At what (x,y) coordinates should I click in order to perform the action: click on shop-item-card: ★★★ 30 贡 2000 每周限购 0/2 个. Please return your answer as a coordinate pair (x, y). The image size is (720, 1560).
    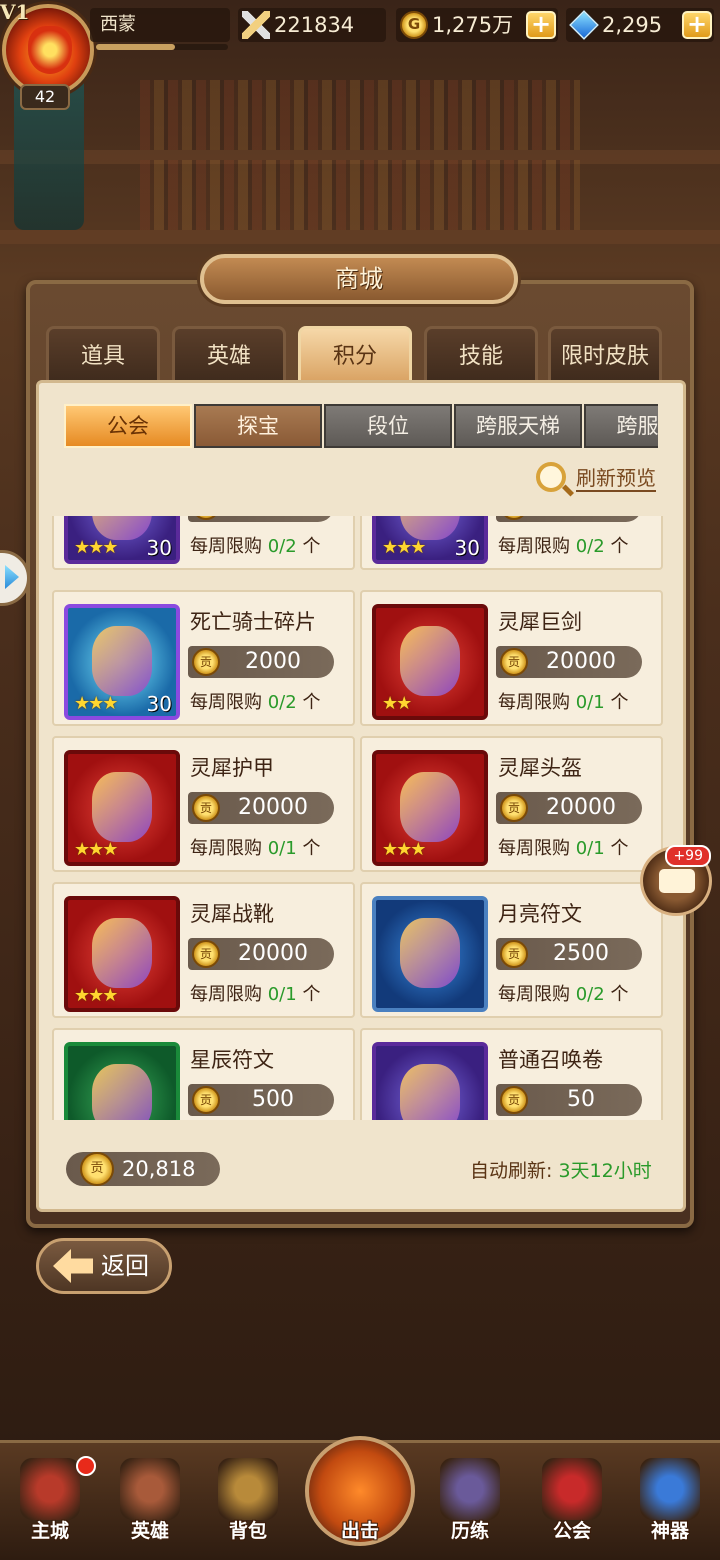
    Looking at the image, I should click on (511, 543).